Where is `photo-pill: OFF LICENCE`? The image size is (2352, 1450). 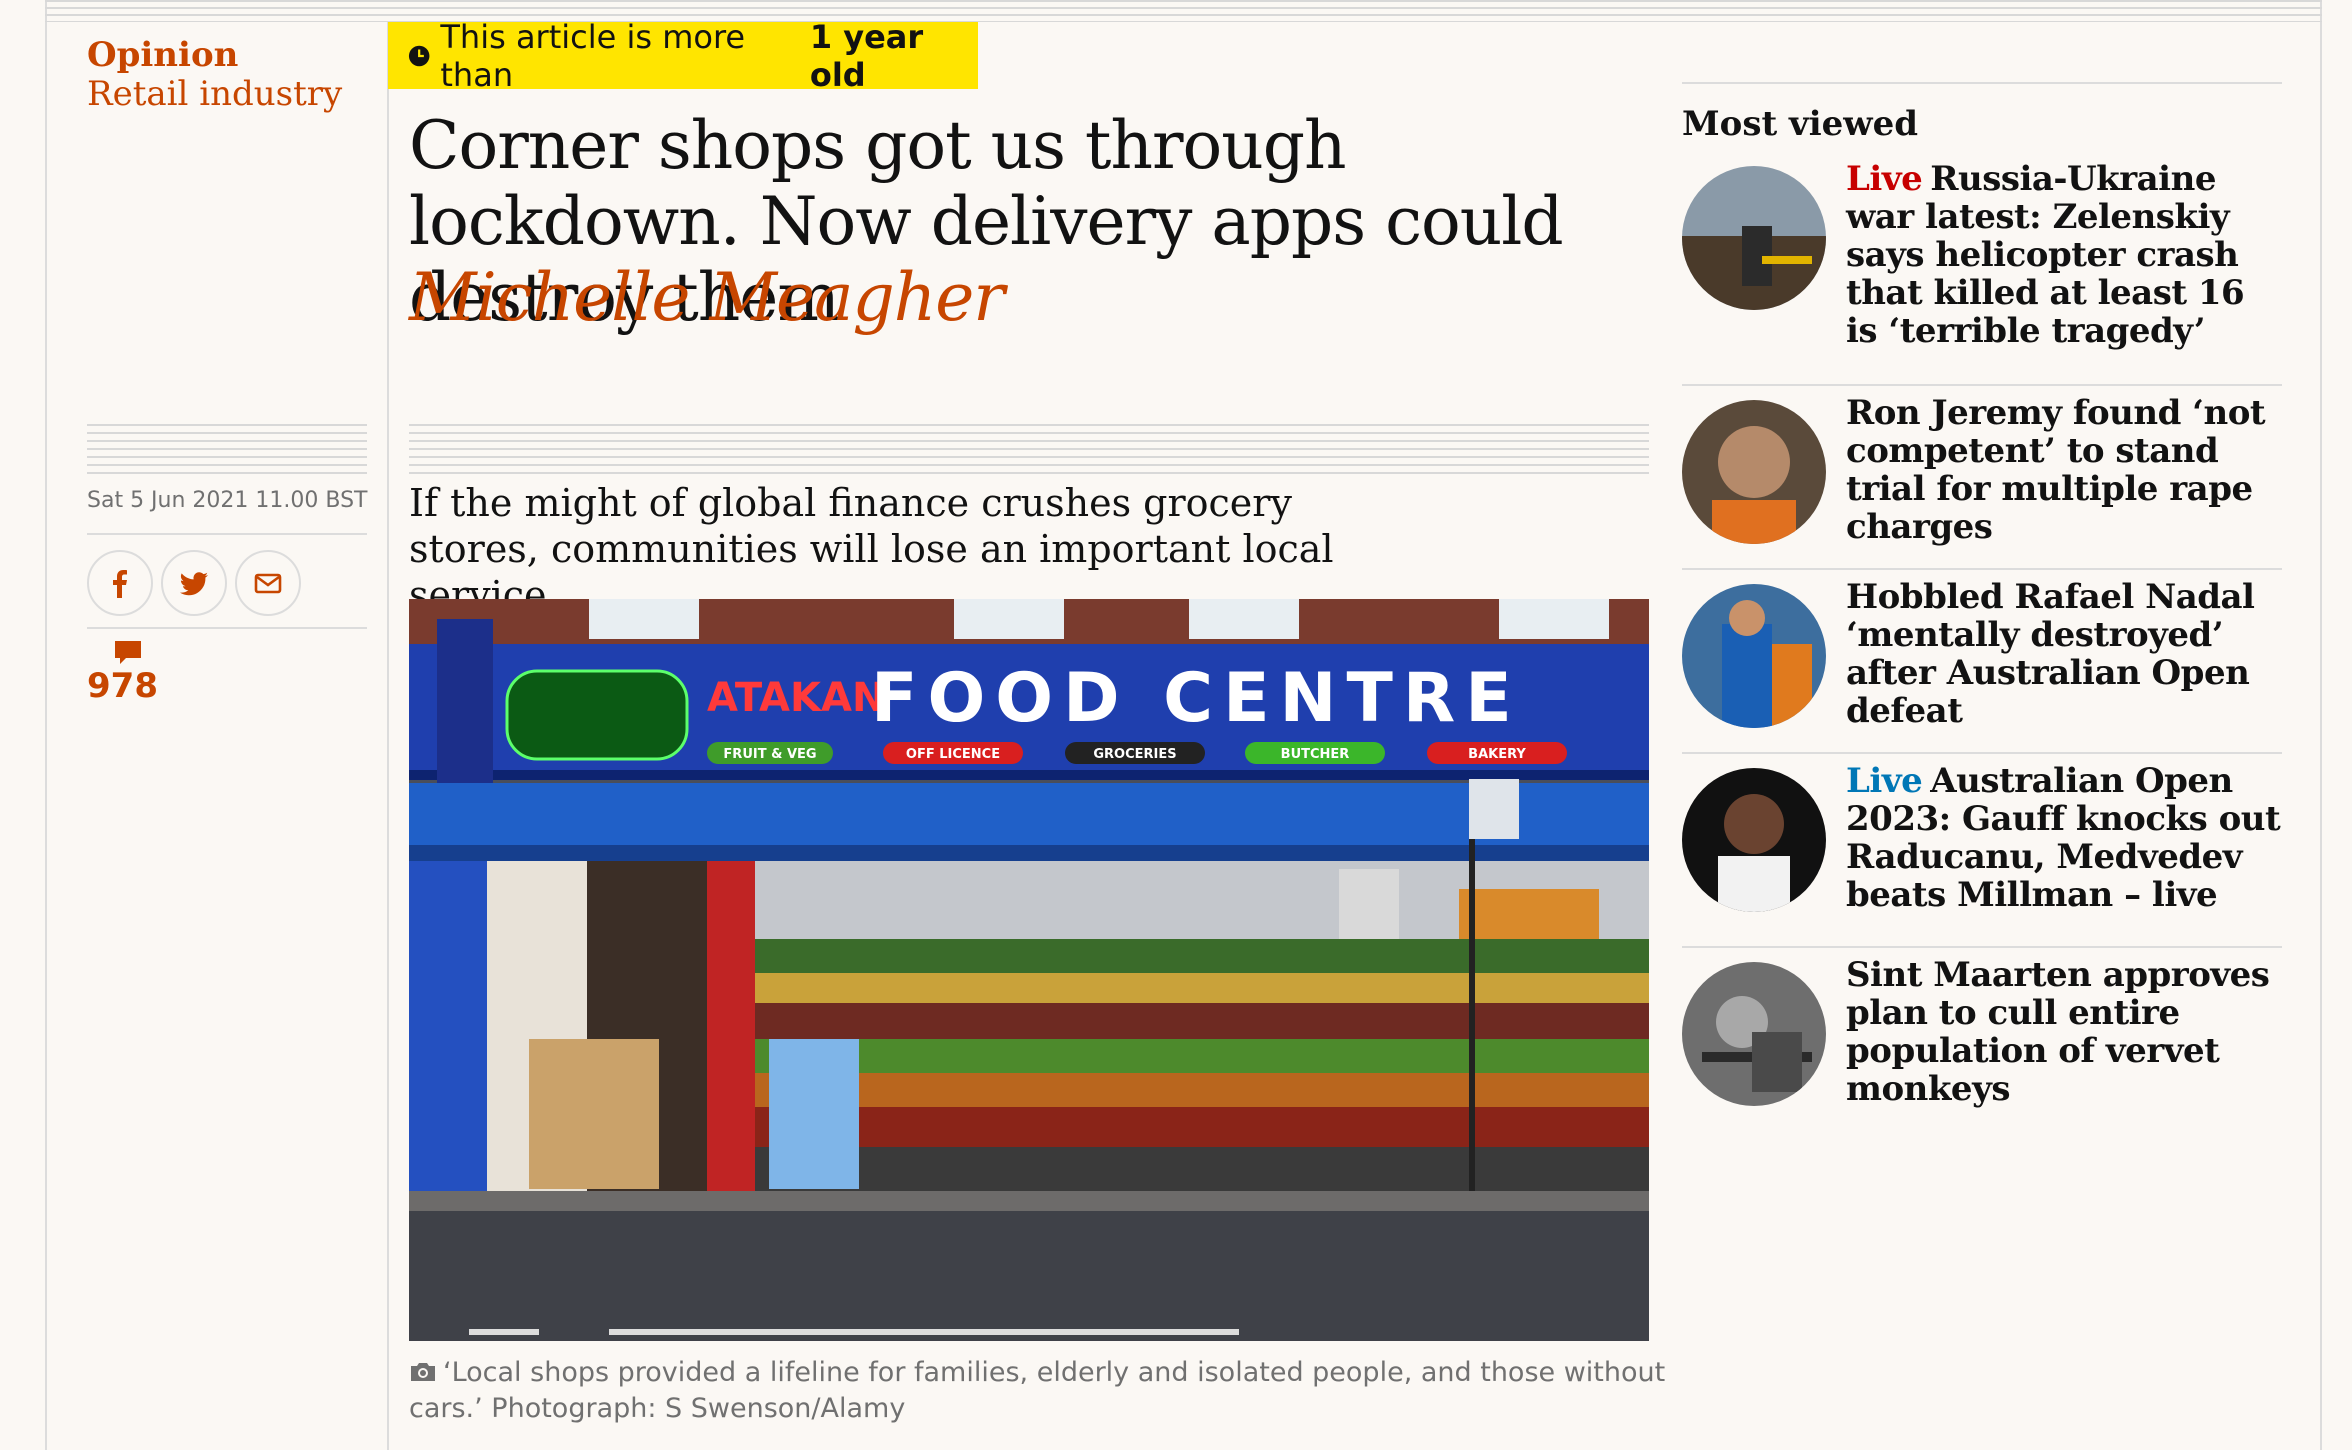 photo-pill: OFF LICENCE is located at coordinates (953, 754).